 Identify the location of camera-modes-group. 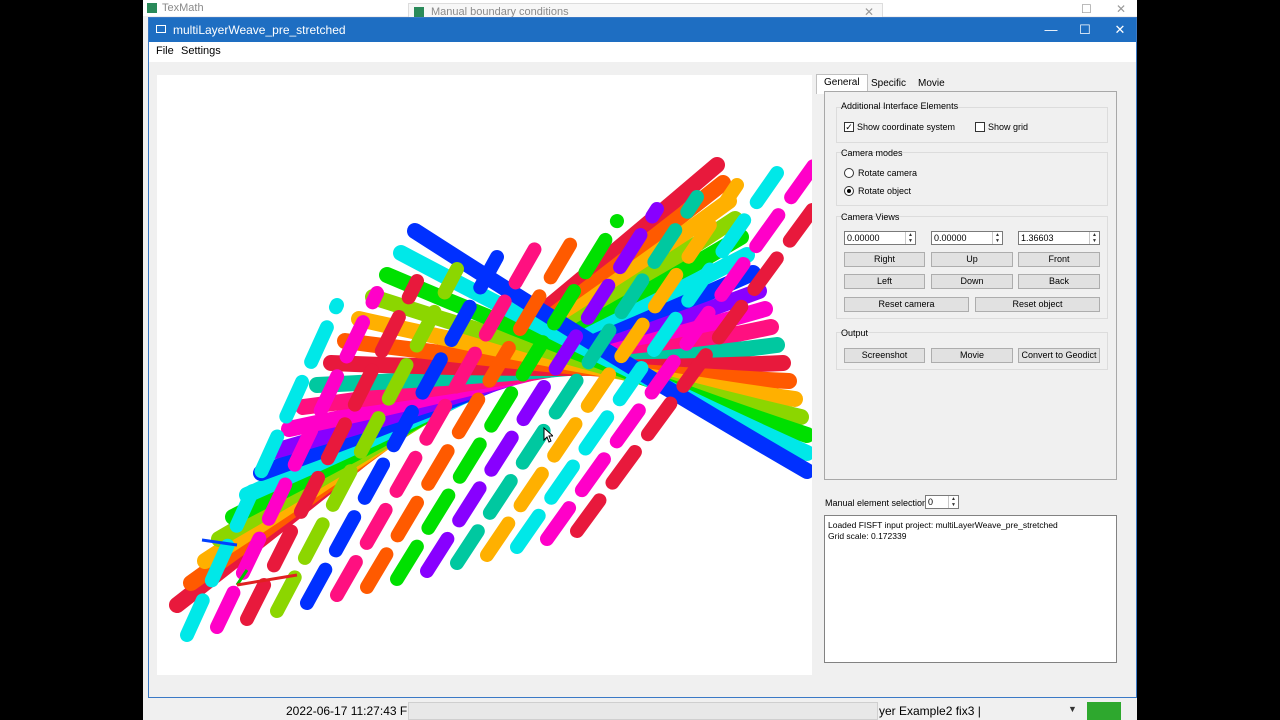
(972, 179).